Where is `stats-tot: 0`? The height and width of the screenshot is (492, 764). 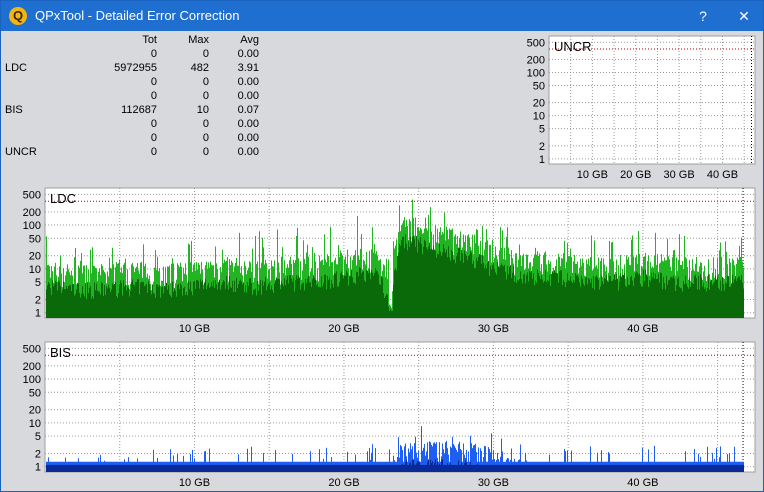
stats-tot: 0 is located at coordinates (153, 124).